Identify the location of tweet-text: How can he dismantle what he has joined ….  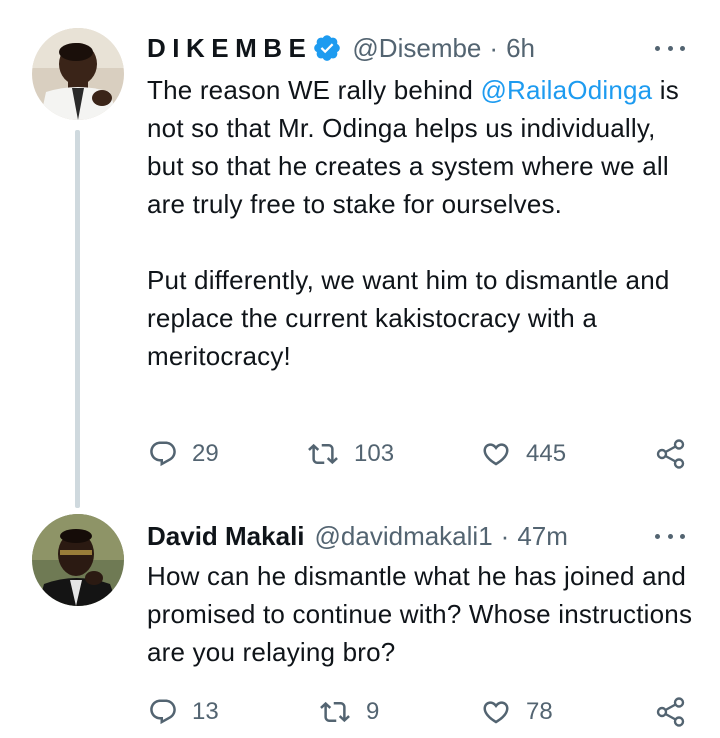
(422, 614).